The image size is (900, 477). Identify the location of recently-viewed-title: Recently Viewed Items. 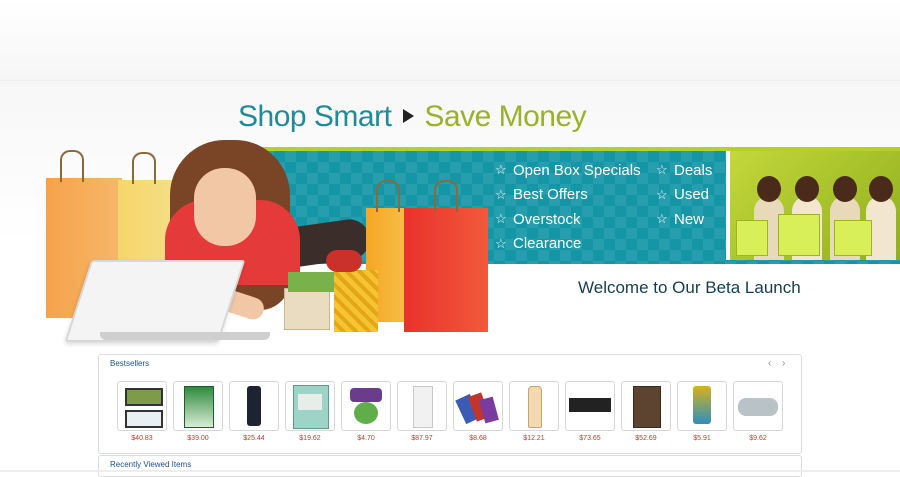
(151, 464).